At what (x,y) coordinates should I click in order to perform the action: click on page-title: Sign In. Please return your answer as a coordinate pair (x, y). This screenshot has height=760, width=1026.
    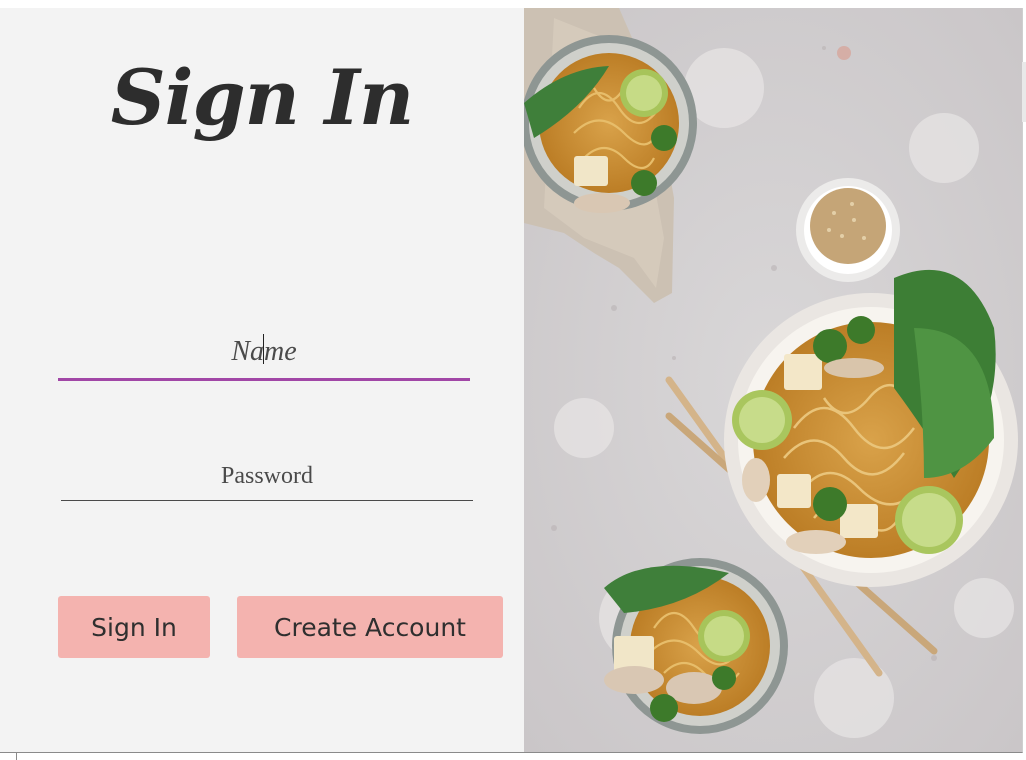
    Looking at the image, I should click on (262, 97).